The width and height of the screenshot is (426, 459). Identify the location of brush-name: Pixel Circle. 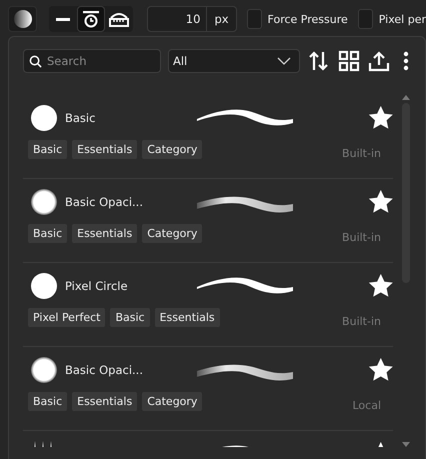
(97, 286).